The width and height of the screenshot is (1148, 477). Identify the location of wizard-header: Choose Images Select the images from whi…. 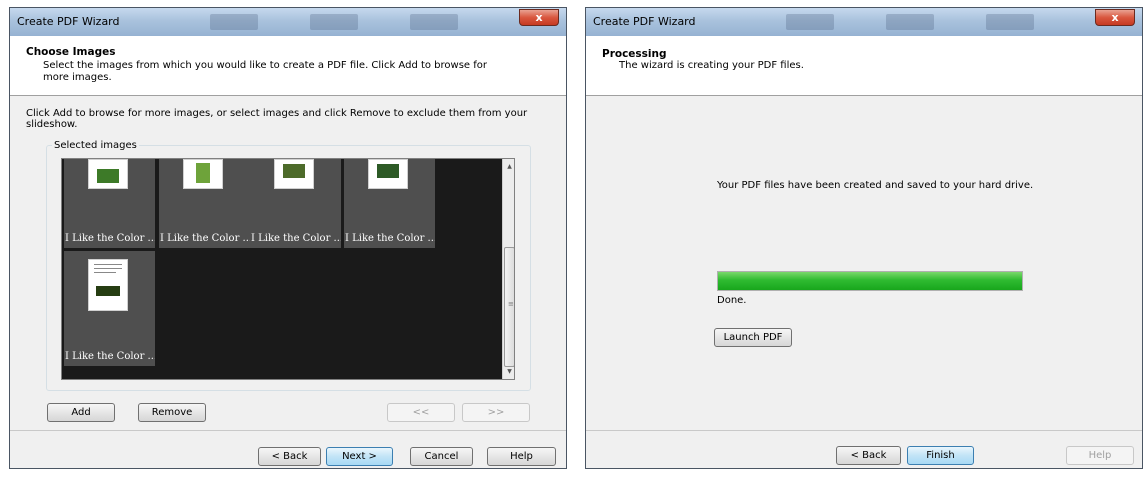
(288, 66).